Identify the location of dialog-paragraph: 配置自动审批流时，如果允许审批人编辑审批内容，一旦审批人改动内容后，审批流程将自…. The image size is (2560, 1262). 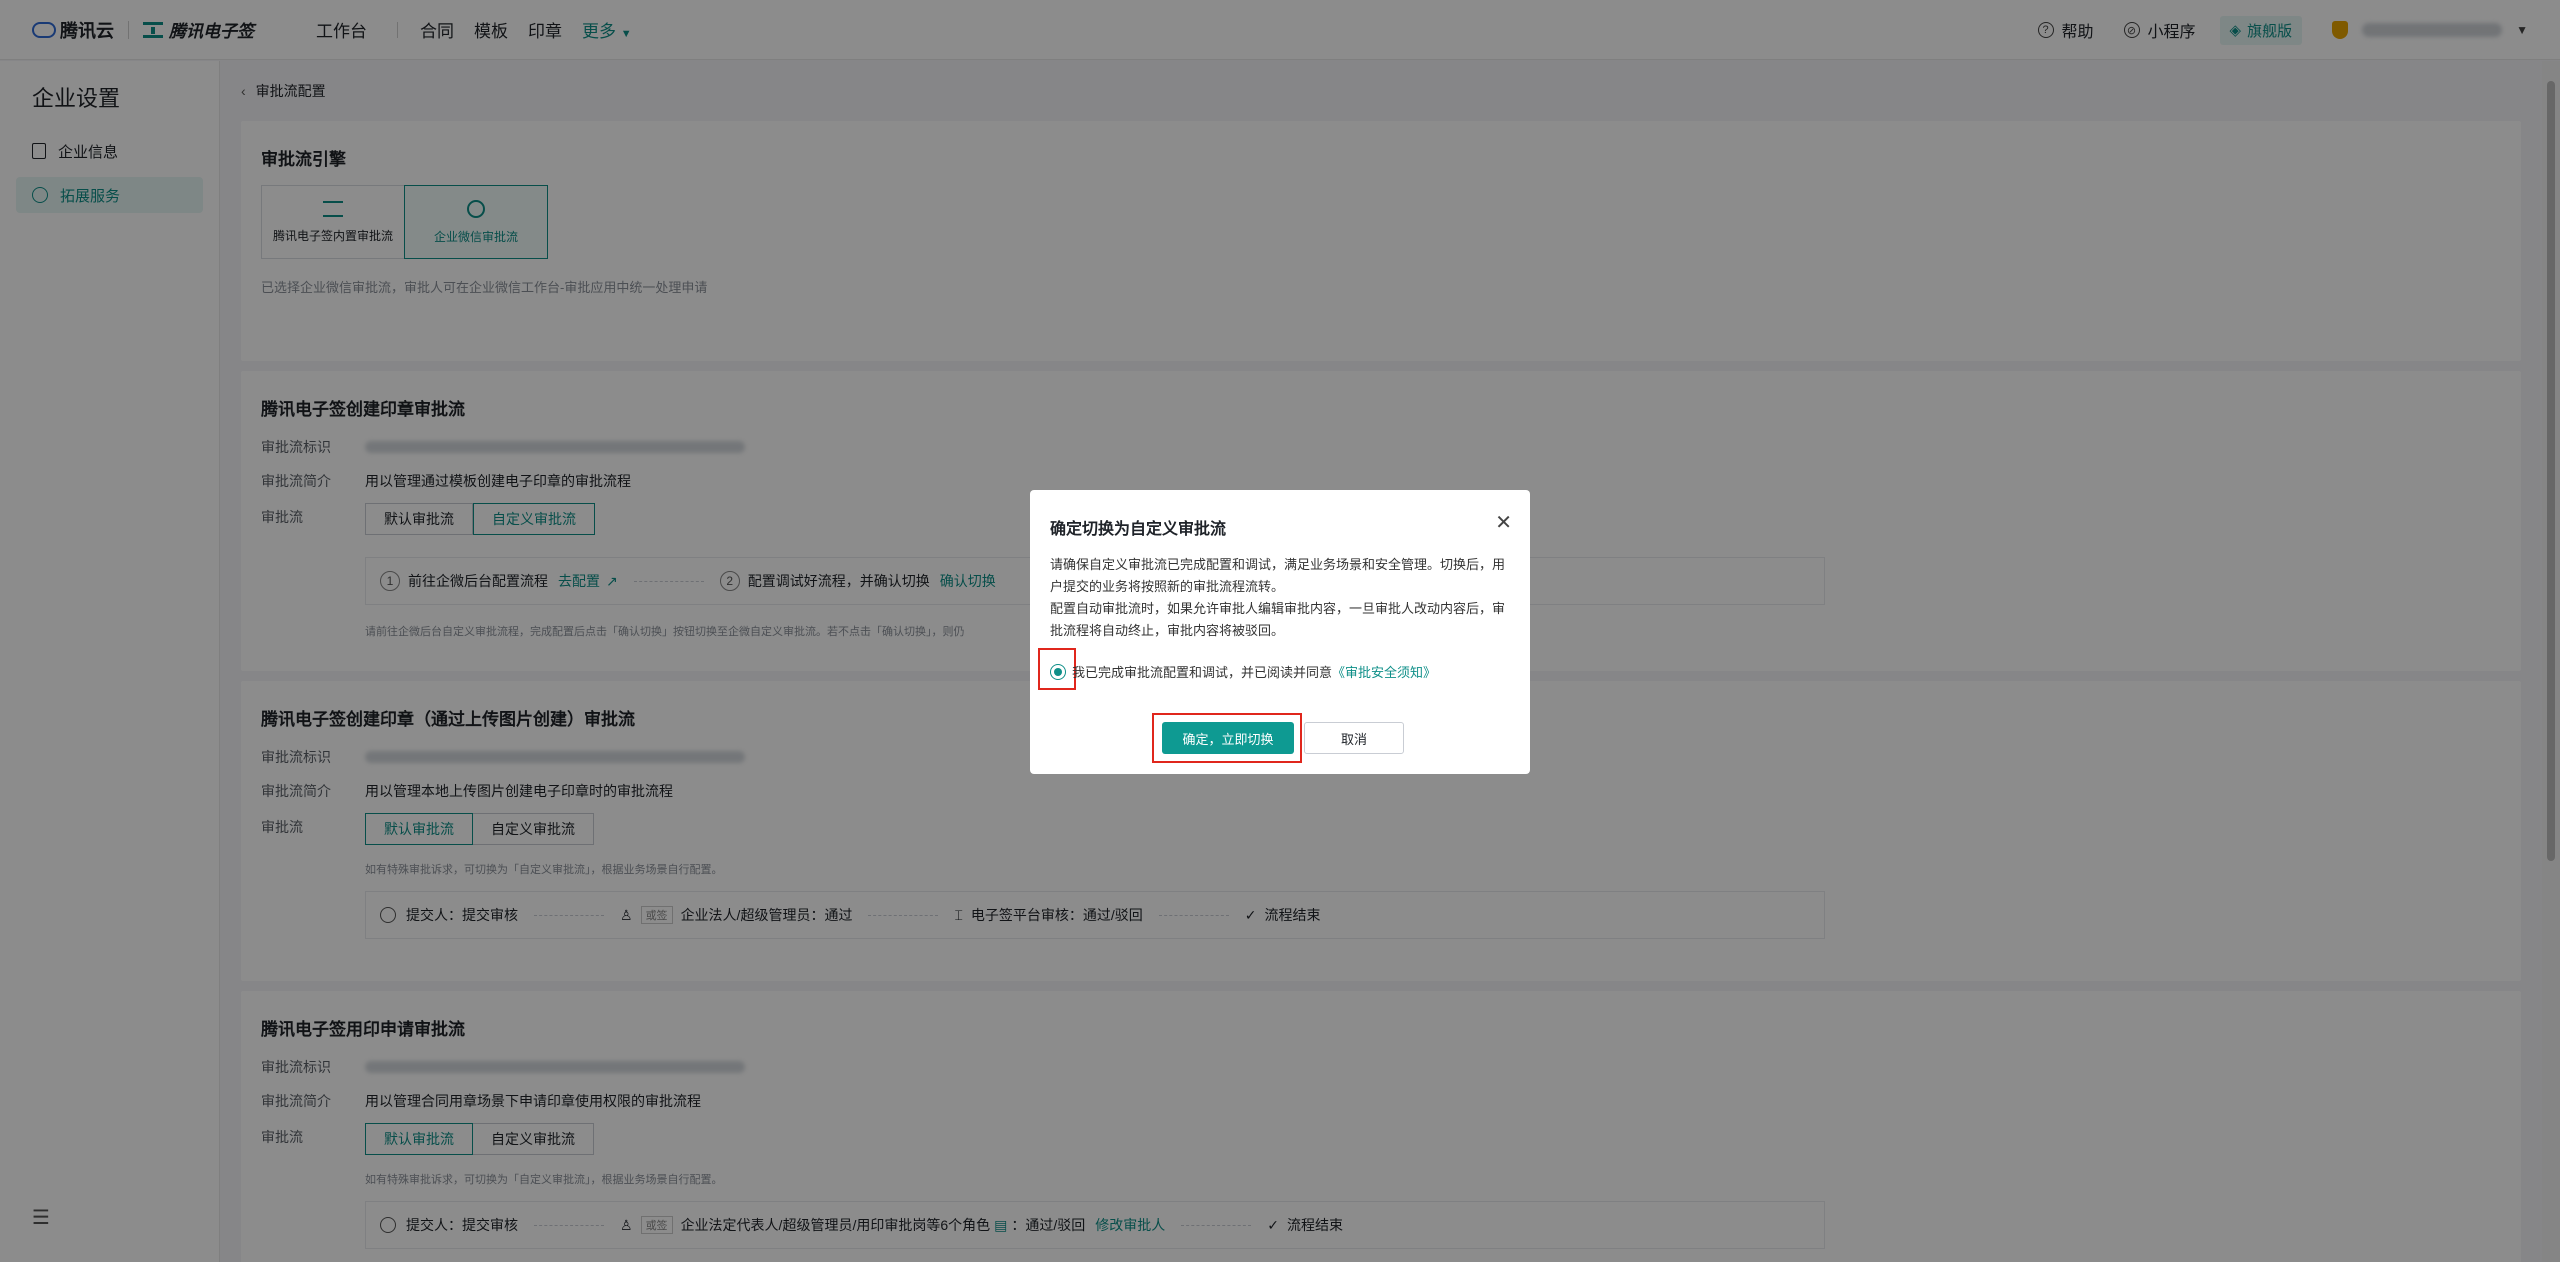
(1278, 619).